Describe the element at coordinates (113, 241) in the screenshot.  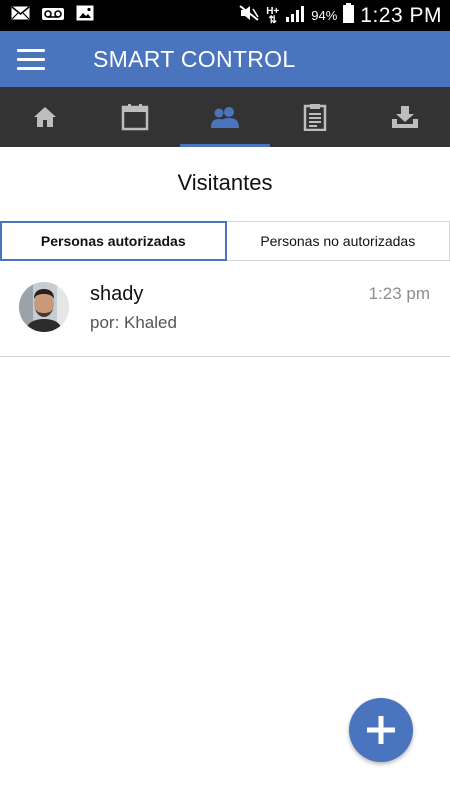
I see `tab-authorized-people: Personas autorizadas` at that location.